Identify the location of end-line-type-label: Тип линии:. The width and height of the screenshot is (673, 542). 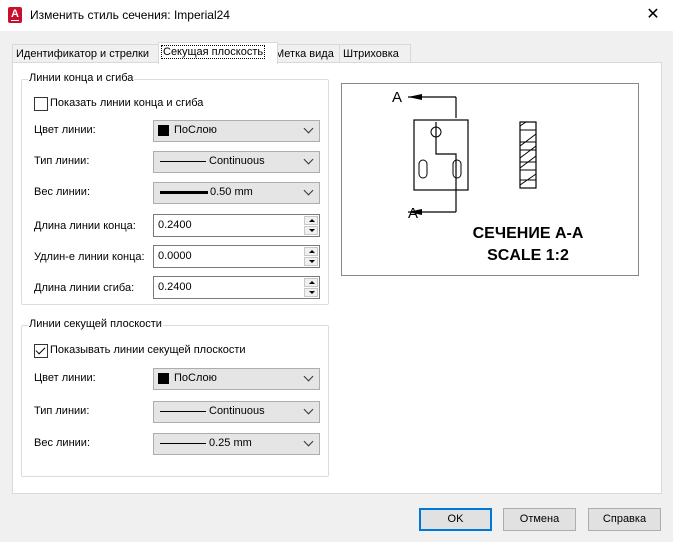
(62, 161).